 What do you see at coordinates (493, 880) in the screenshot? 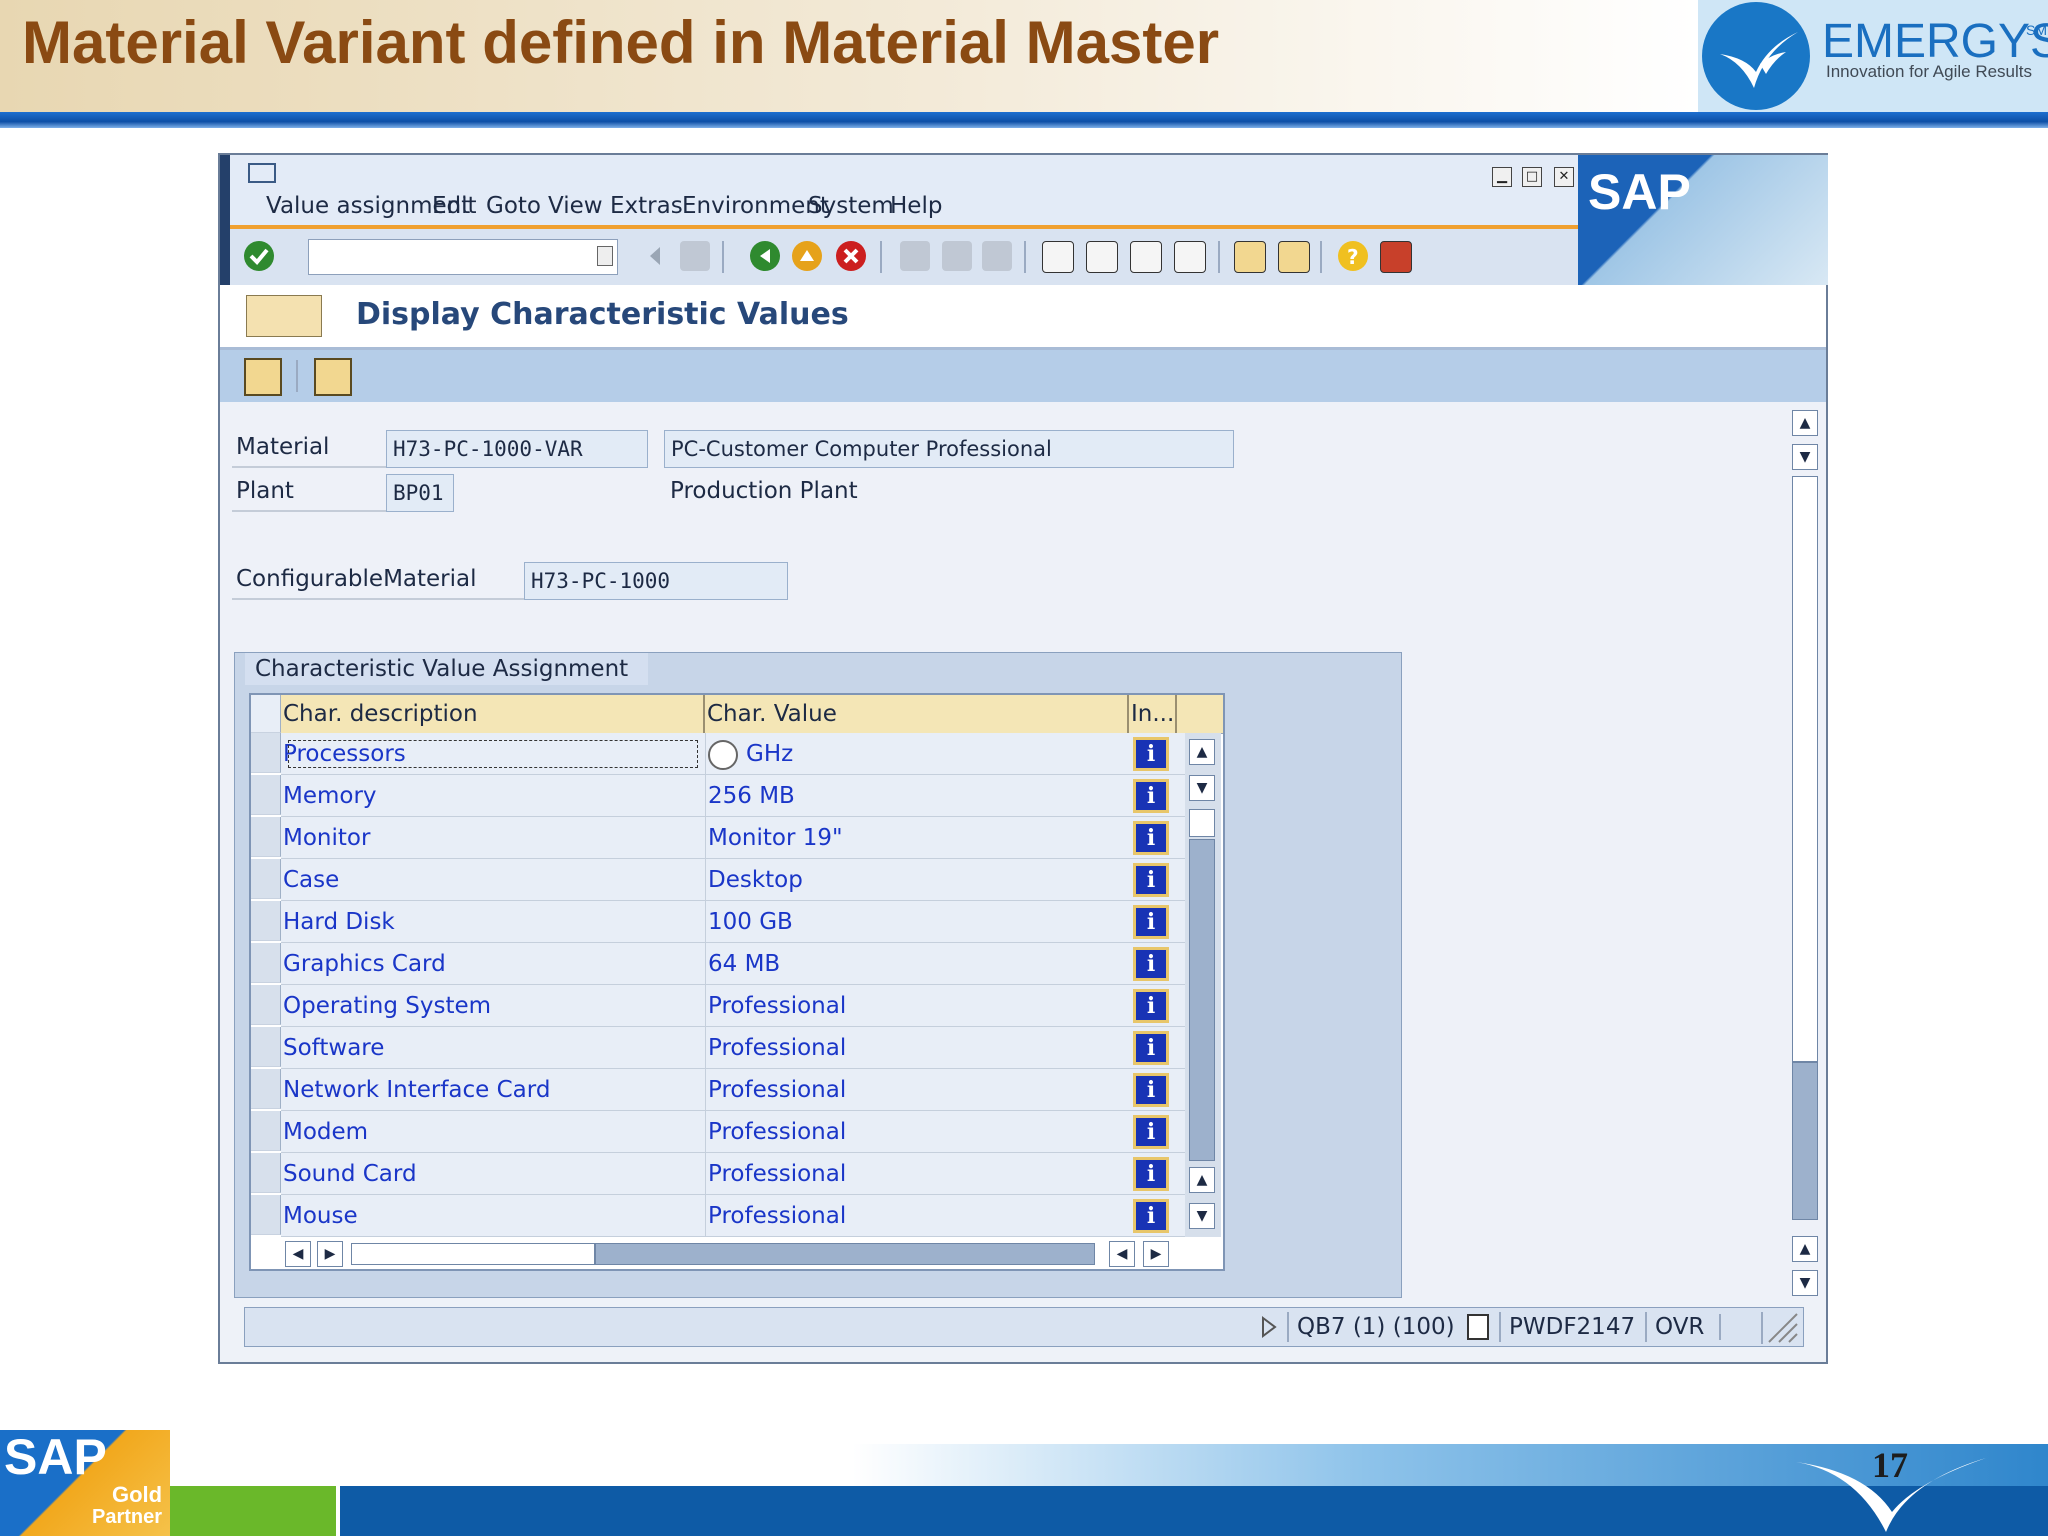
I see `char-description-cell: Case` at bounding box center [493, 880].